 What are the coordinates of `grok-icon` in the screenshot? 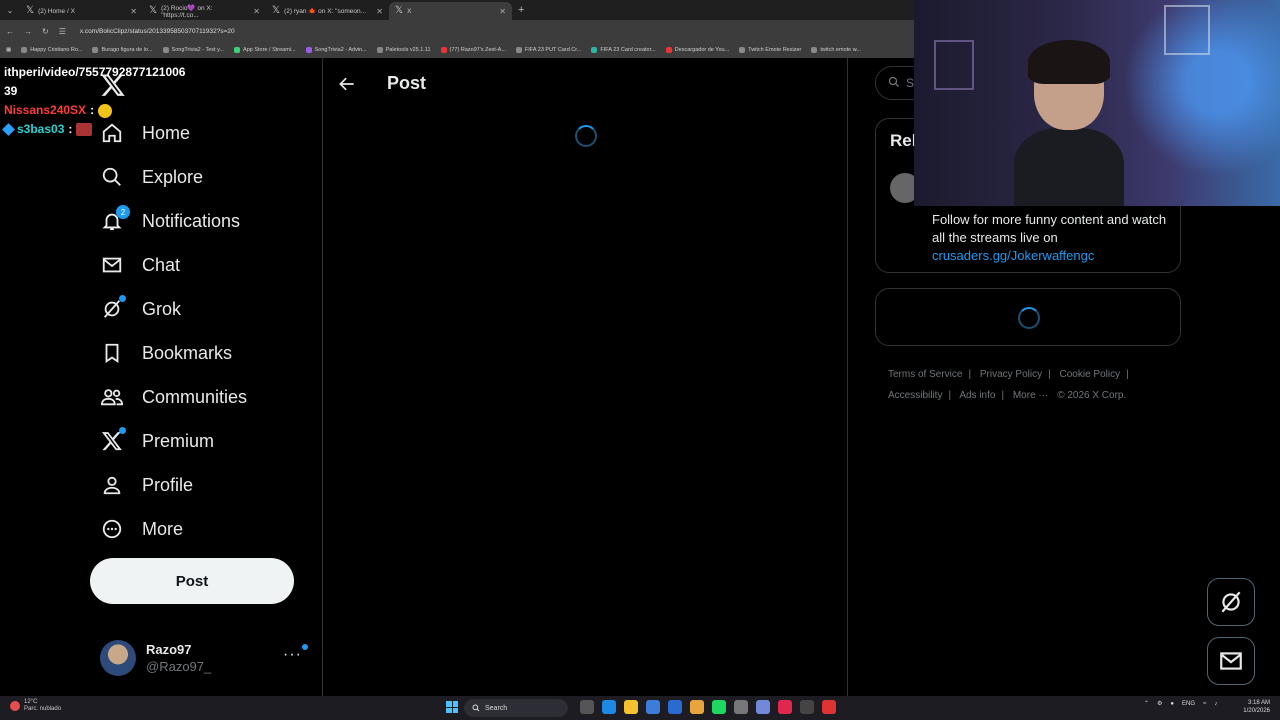 It's located at (1231, 602).